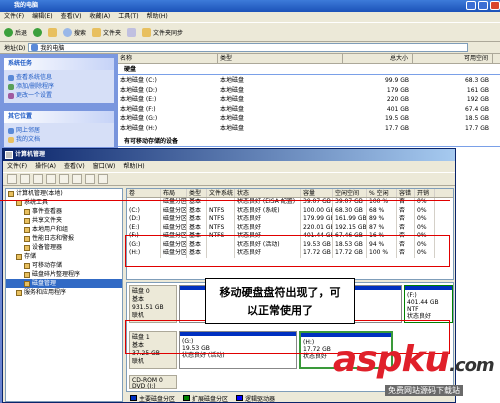 Image resolution: width=500 pixels, height=403 pixels. Describe the element at coordinates (11, 77) in the screenshot. I see `info-icon` at that location.